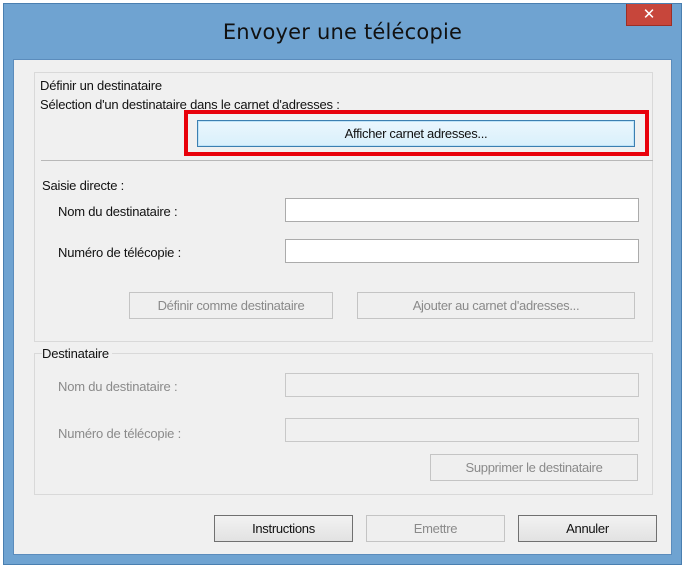 This screenshot has height=570, width=687. I want to click on define-recipient-group-title: Définir un destinataire, so click(101, 85).